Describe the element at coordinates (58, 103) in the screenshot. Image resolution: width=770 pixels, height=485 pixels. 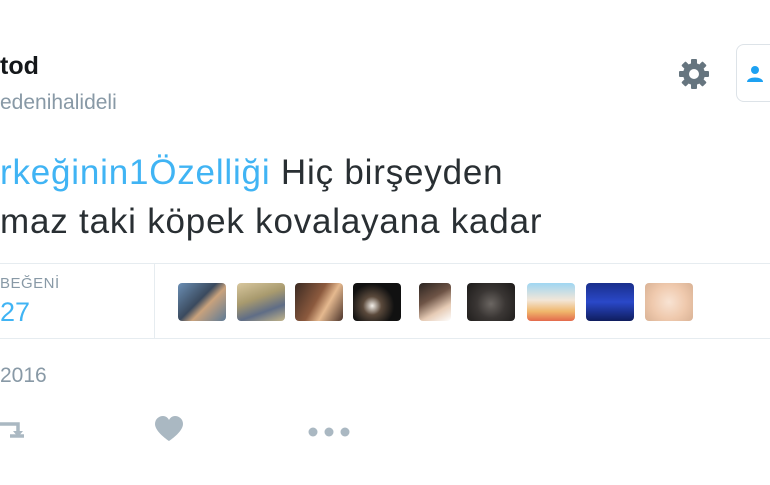
I see `user-handle: edenihalideli` at that location.